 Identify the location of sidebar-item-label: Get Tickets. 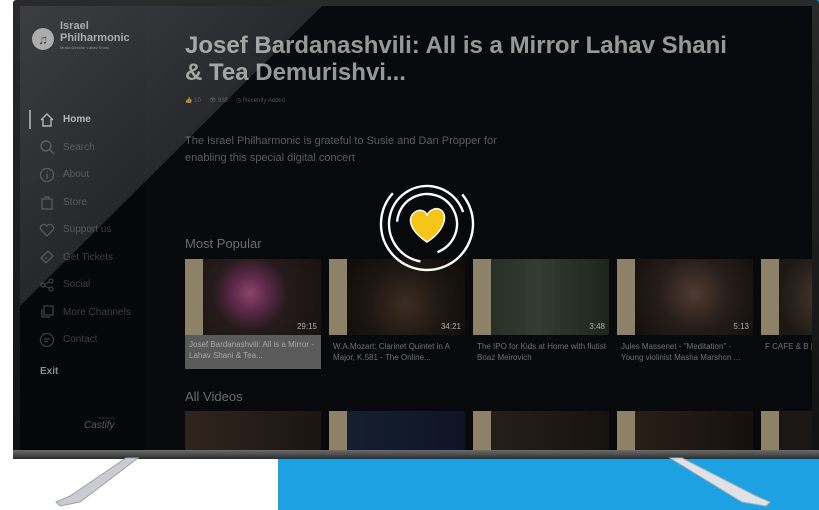
(88, 257).